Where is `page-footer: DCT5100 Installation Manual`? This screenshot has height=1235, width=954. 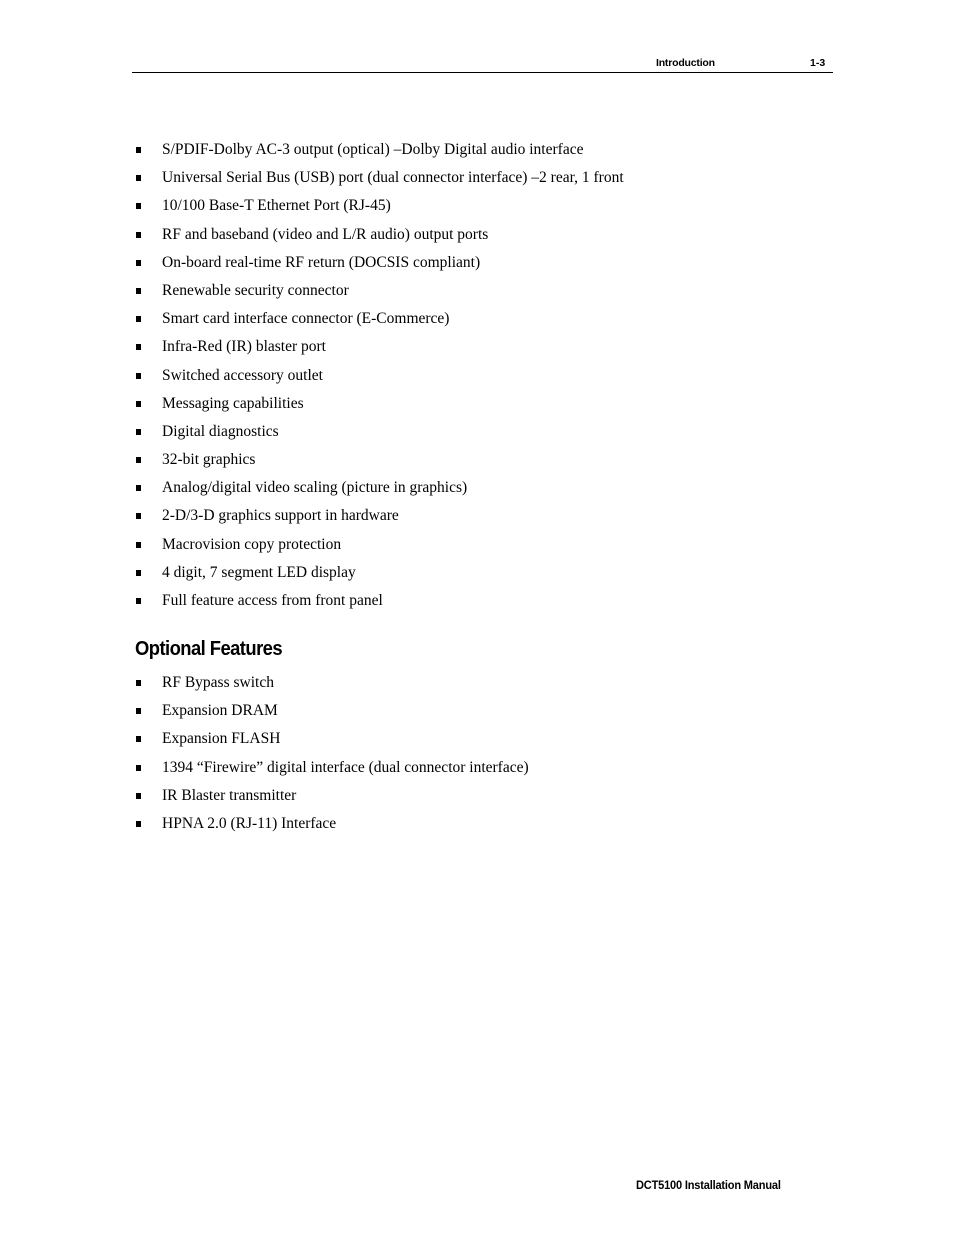
page-footer: DCT5100 Installation Manual is located at coordinates (708, 1185).